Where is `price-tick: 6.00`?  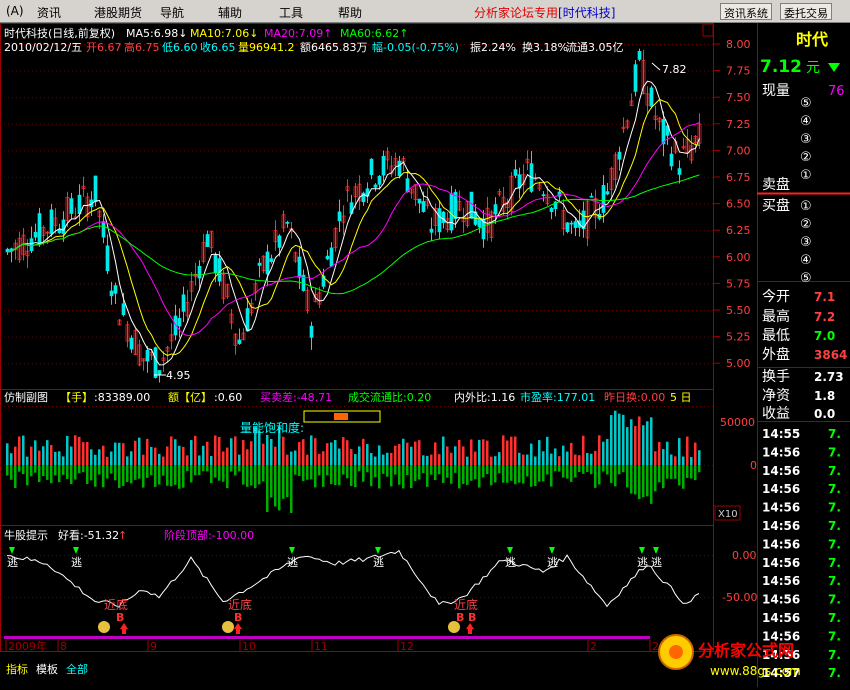 price-tick: 6.00 is located at coordinates (738, 257).